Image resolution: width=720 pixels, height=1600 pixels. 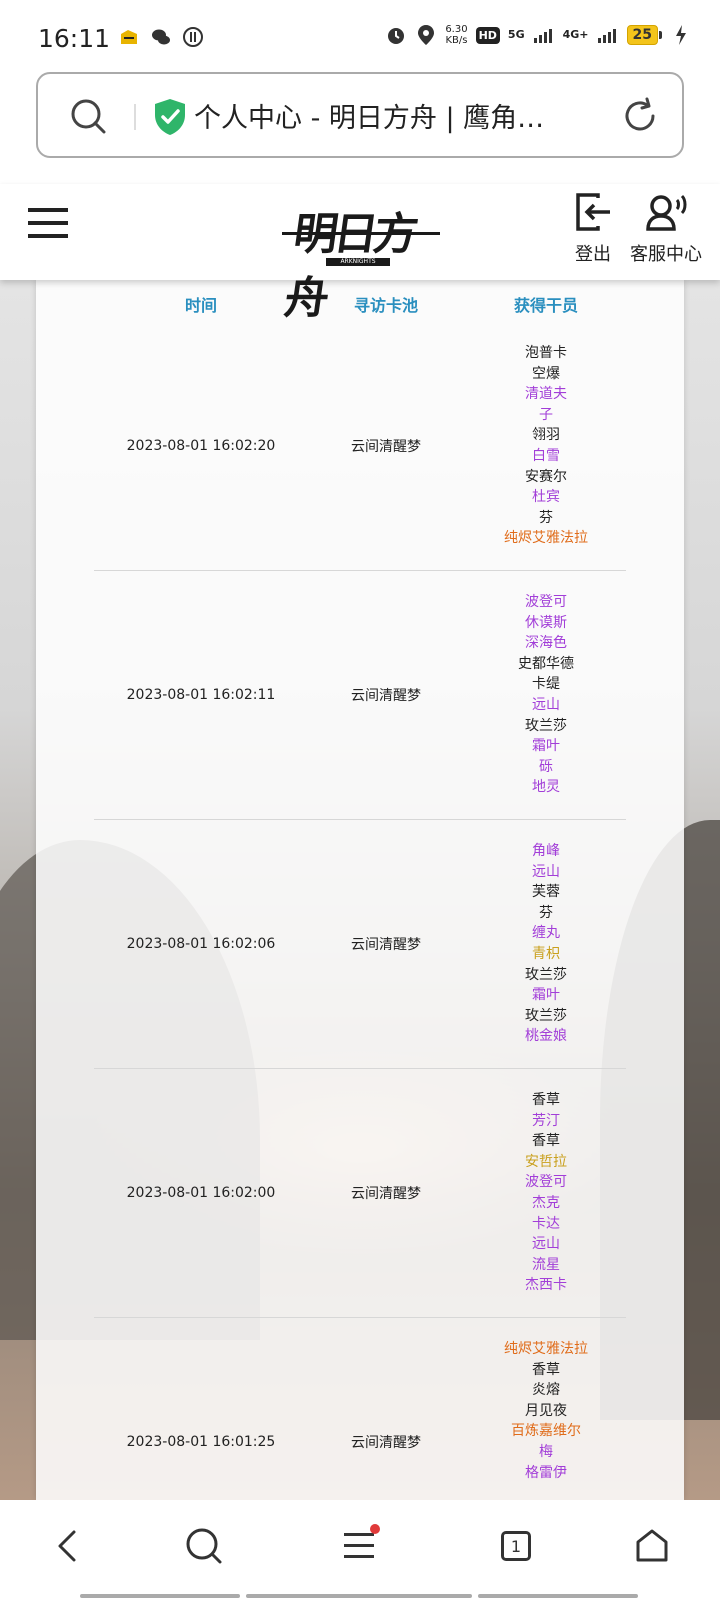 I want to click on net-speed-unit: KB/s, so click(x=456, y=40).